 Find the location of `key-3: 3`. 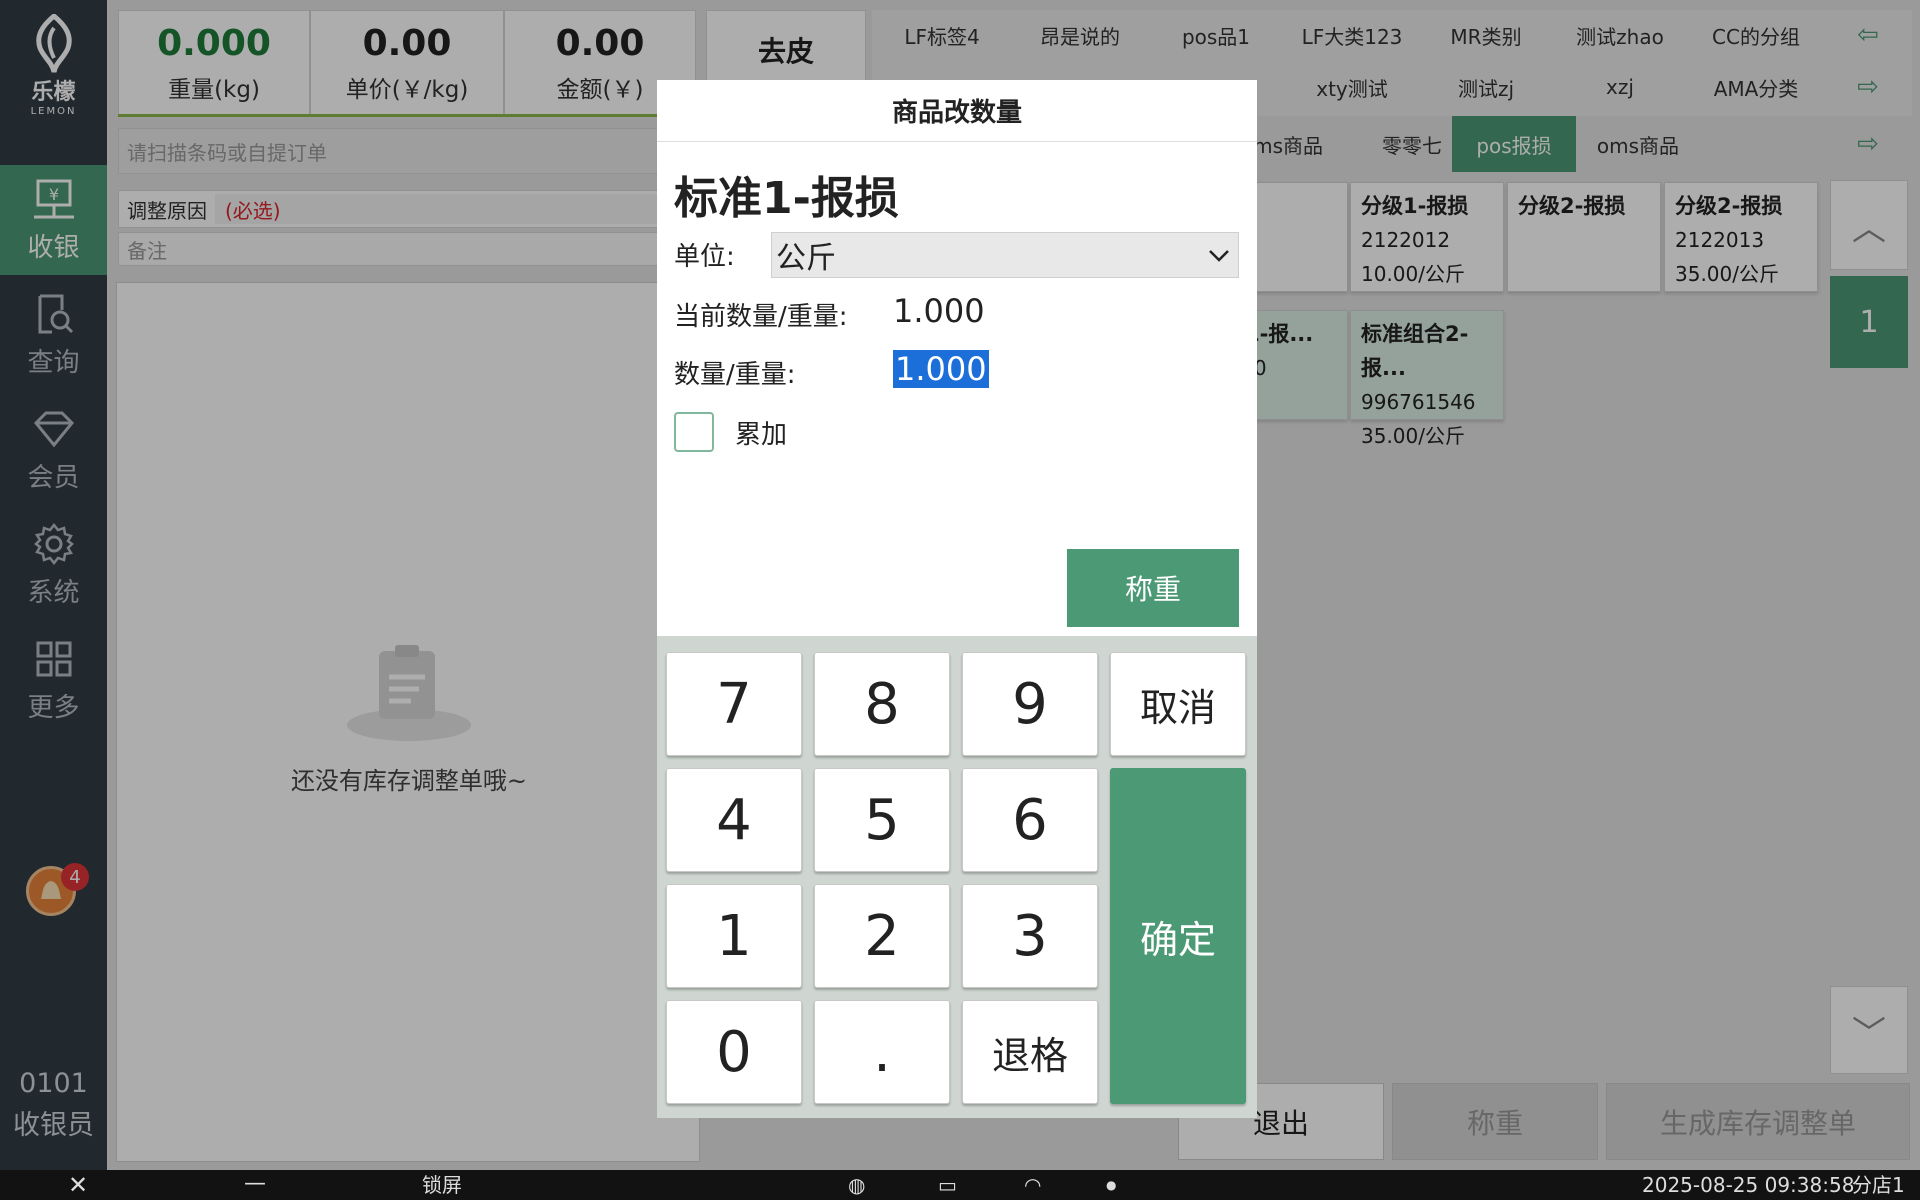

key-3: 3 is located at coordinates (1030, 936).